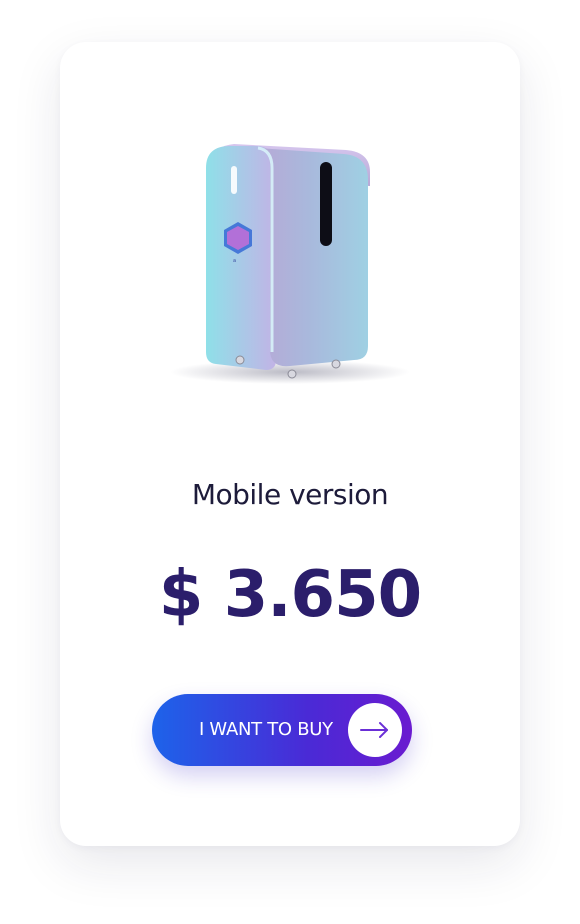 The width and height of the screenshot is (580, 924). What do you see at coordinates (290, 494) in the screenshot?
I see `product-title: Mobile version` at bounding box center [290, 494].